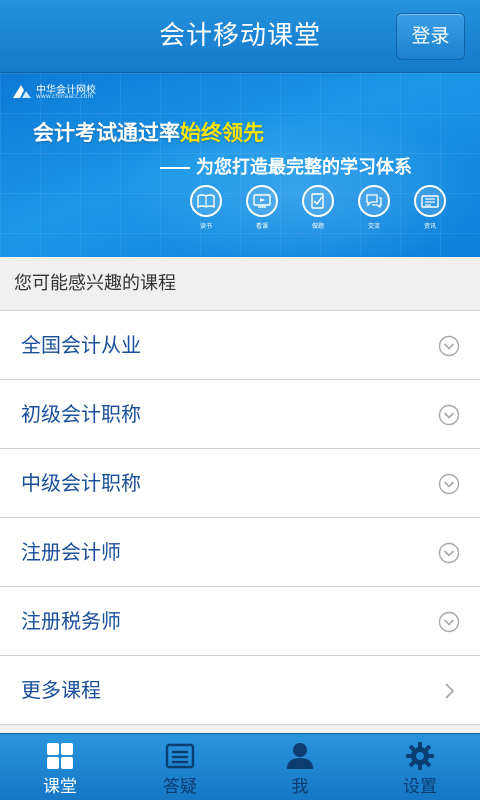 This screenshot has width=480, height=800. I want to click on feature-news: 资讯, so click(430, 207).